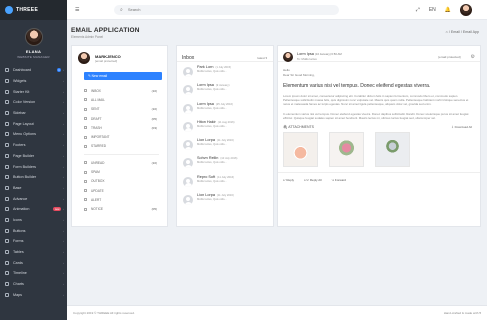  What do you see at coordinates (18, 252) in the screenshot?
I see `sidebar-item-label: Tables` at bounding box center [18, 252].